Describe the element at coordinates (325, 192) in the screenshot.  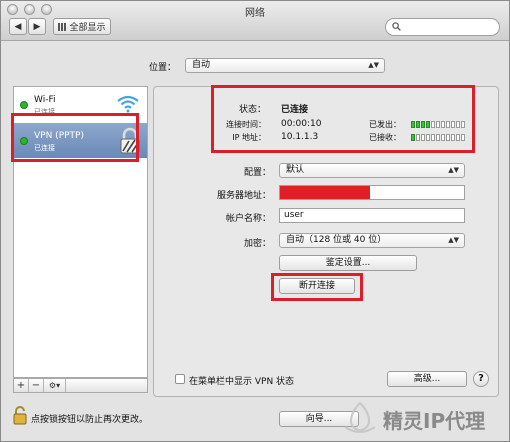
I see `redacted-server-address` at that location.